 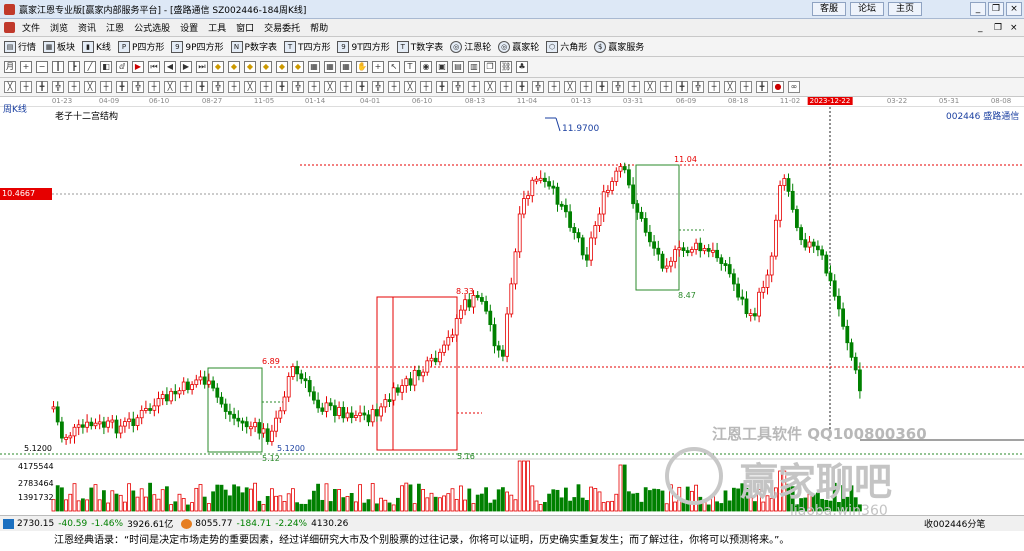 What do you see at coordinates (634, 87) in the screenshot?
I see `tool-an-icon: ┼` at bounding box center [634, 87].